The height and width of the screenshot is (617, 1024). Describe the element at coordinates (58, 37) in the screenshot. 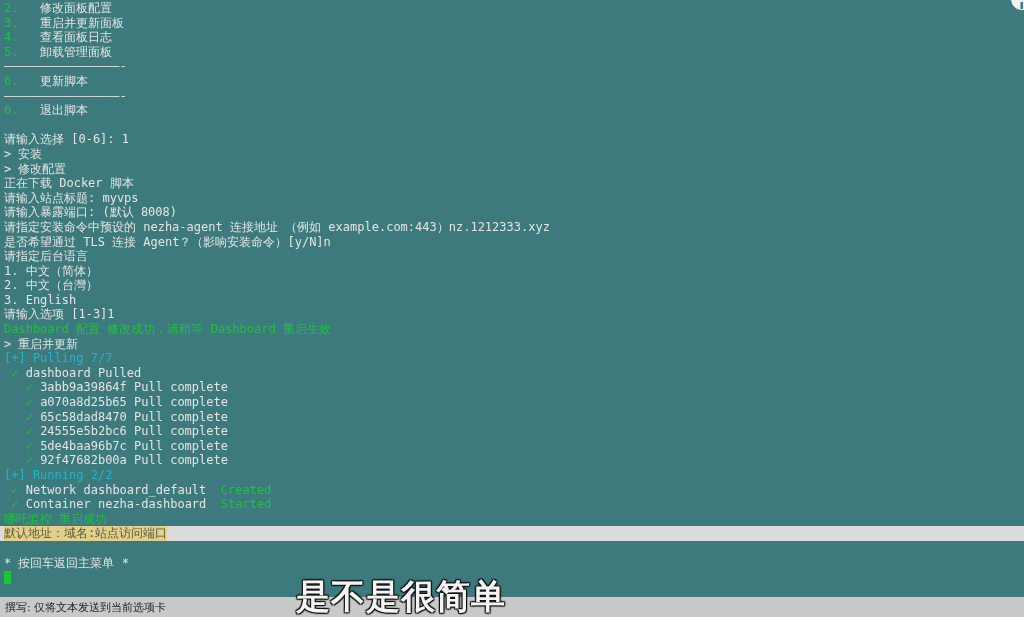

I see `terminal-line: 4. 查看面板日志` at that location.